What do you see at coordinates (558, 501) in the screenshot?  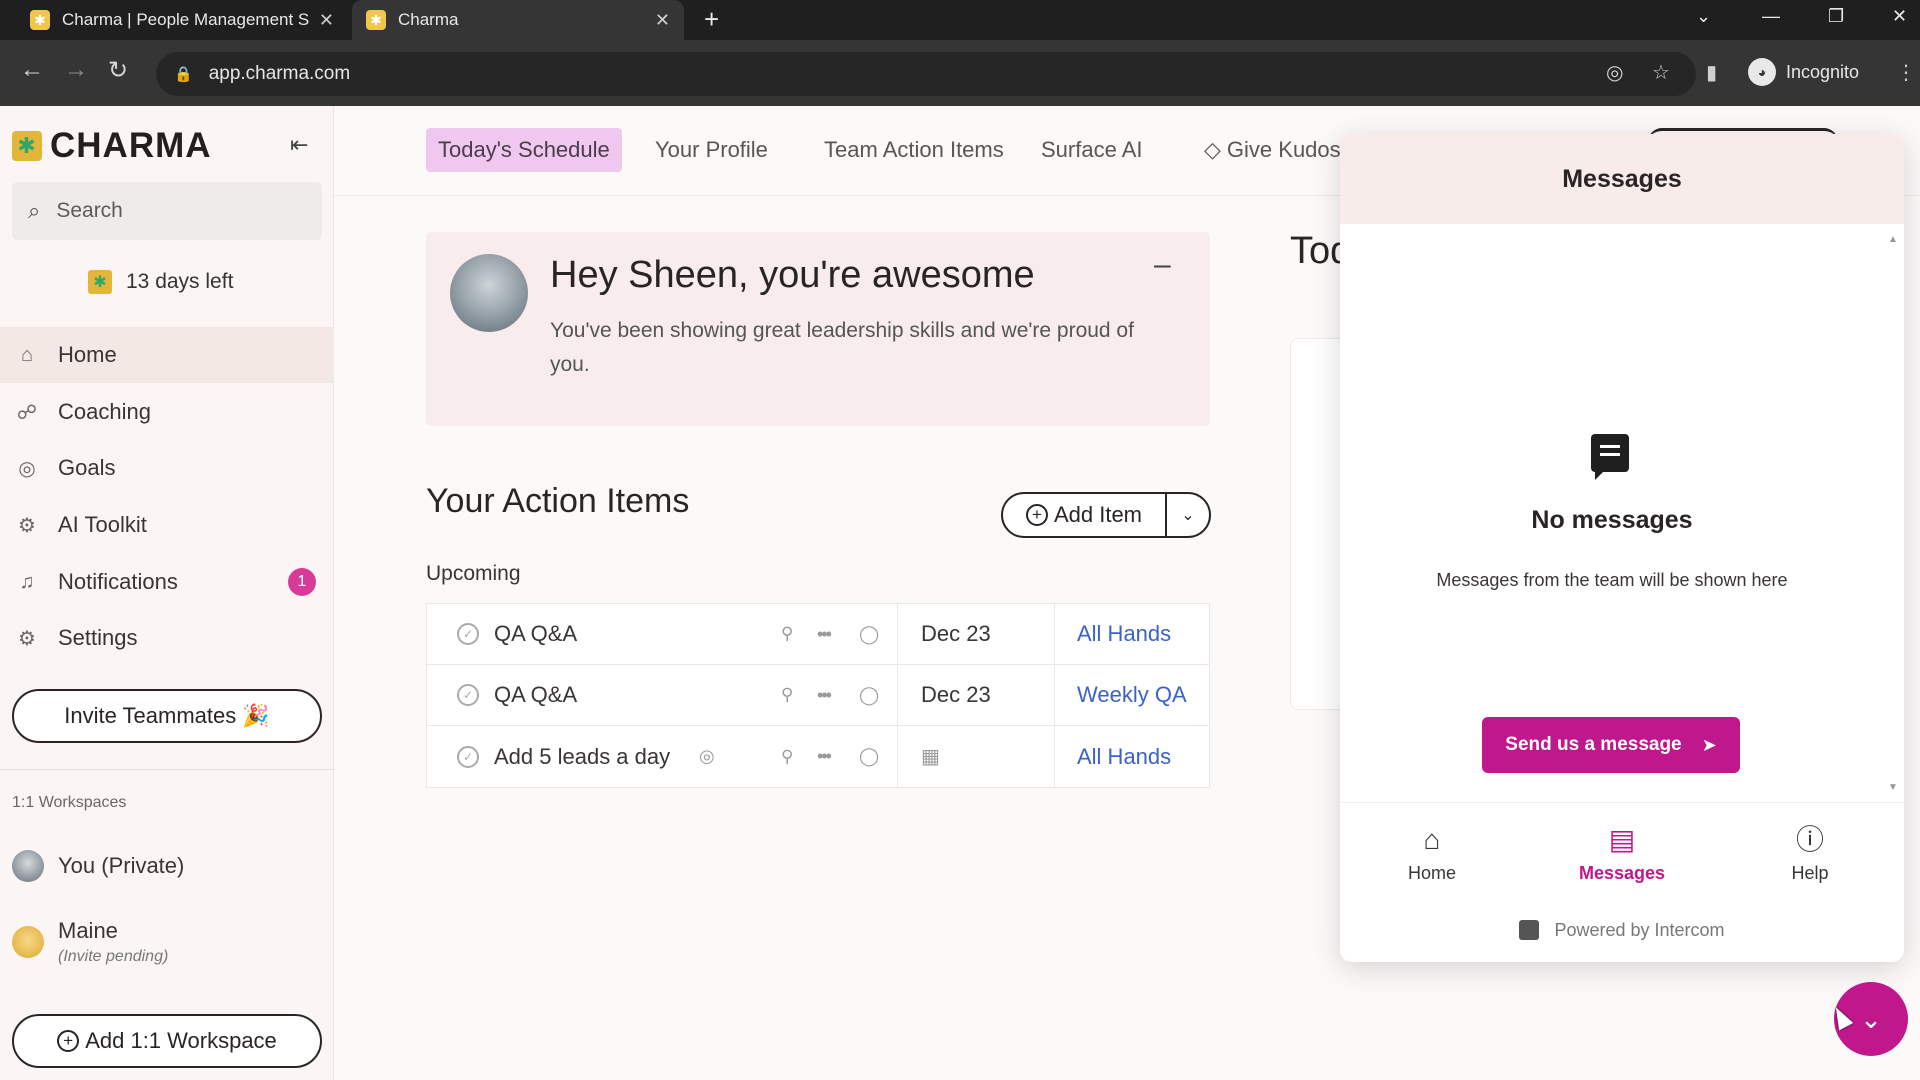 I see `action-items-heading: Your Action Items` at bounding box center [558, 501].